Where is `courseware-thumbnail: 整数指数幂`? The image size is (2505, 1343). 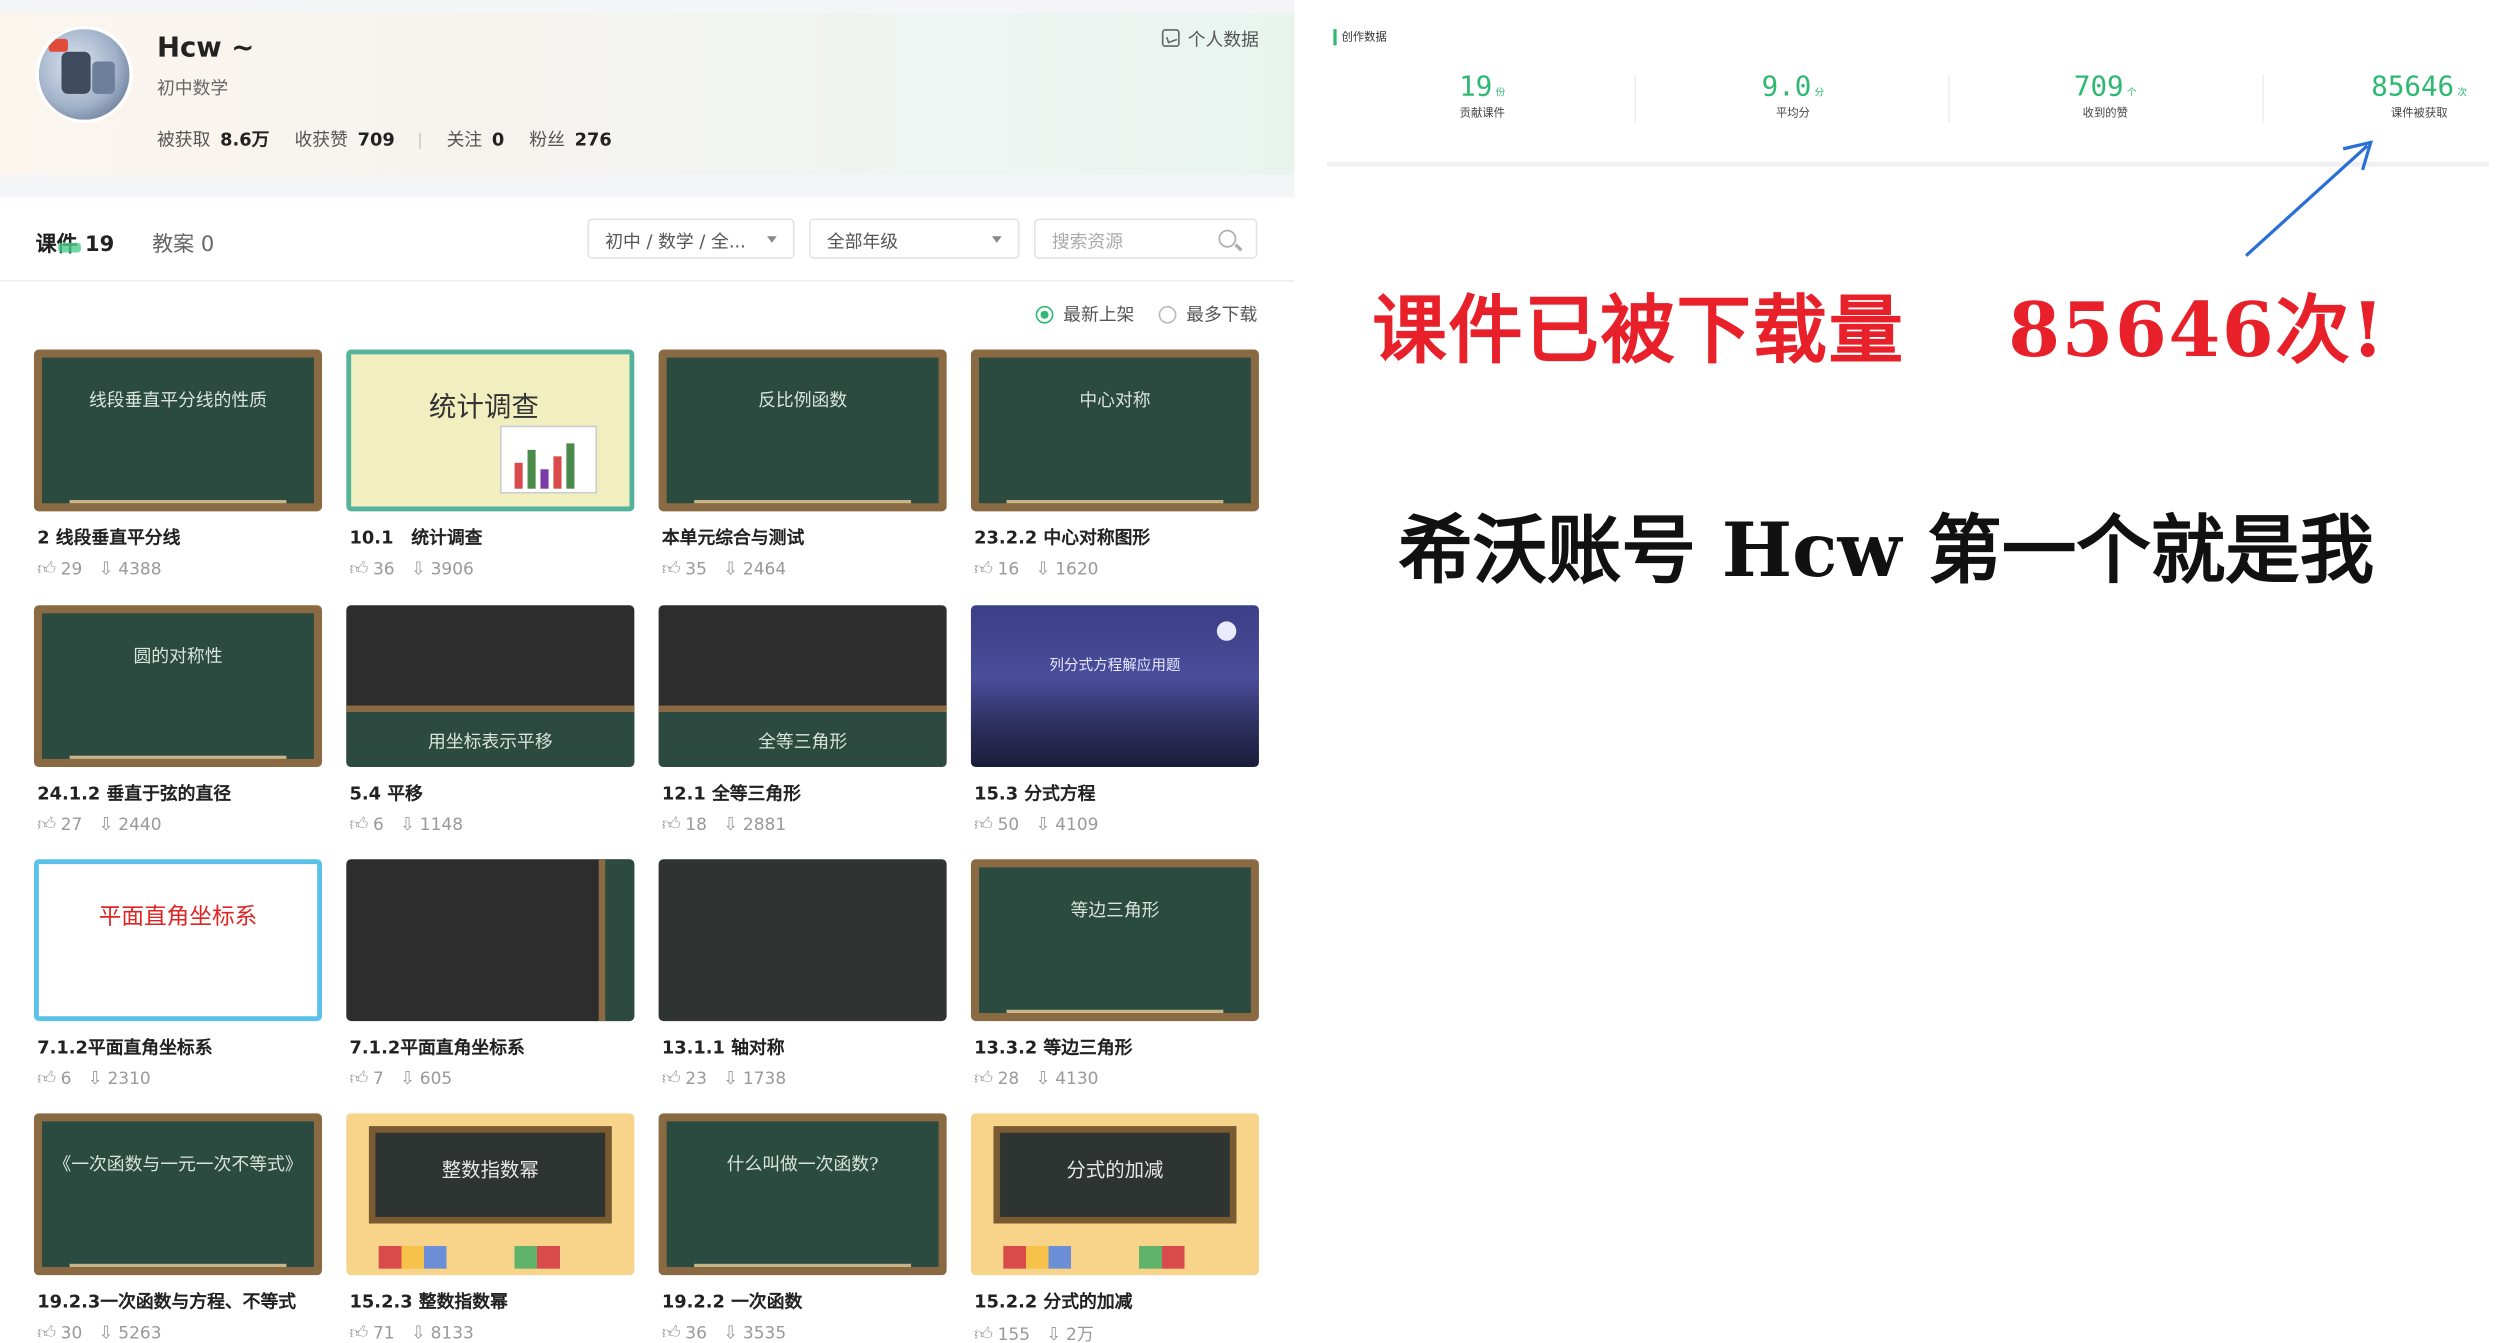
courseware-thumbnail: 整数指数幂 is located at coordinates (490, 1194).